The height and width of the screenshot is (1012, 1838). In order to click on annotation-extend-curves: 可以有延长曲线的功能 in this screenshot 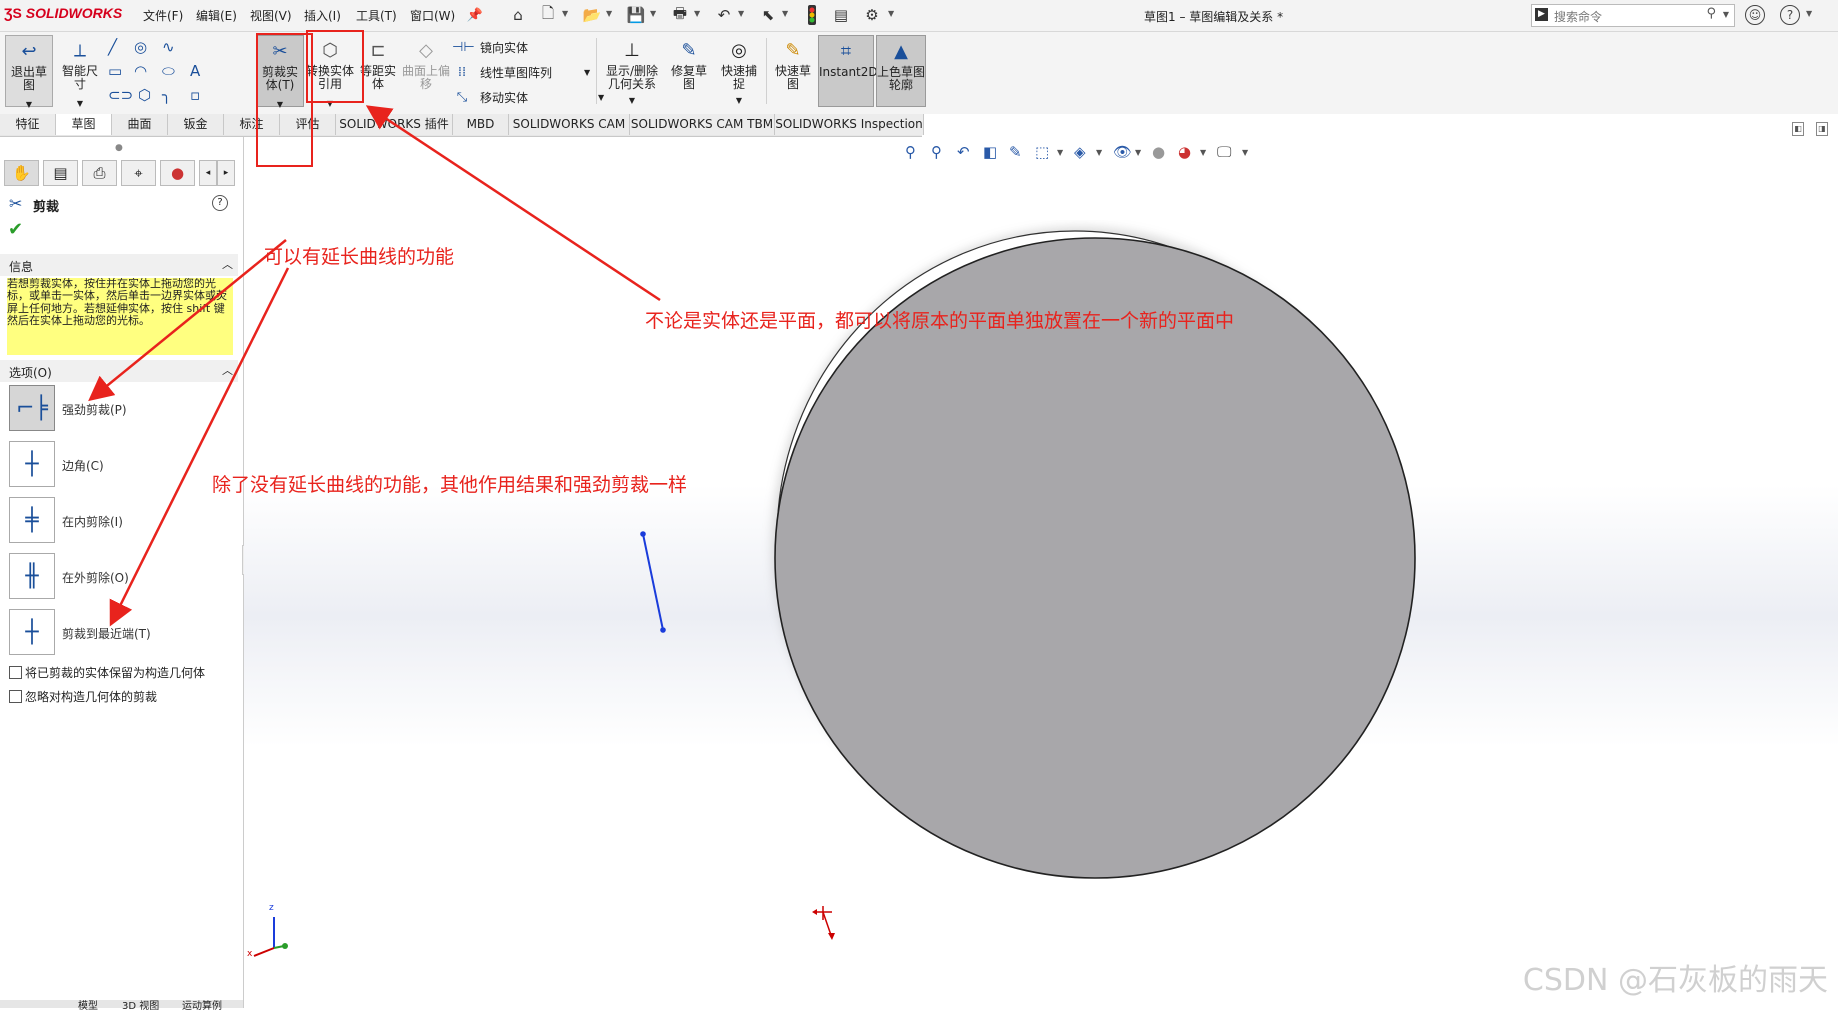, I will do `click(359, 257)`.